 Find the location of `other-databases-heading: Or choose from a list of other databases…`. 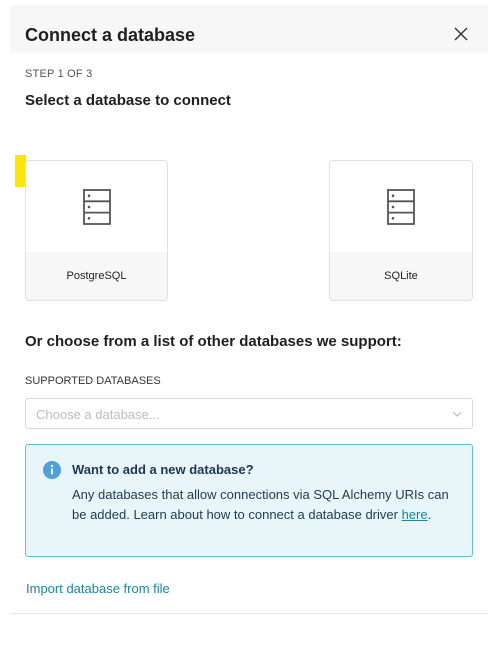

other-databases-heading: Or choose from a list of other databases… is located at coordinates (213, 341).